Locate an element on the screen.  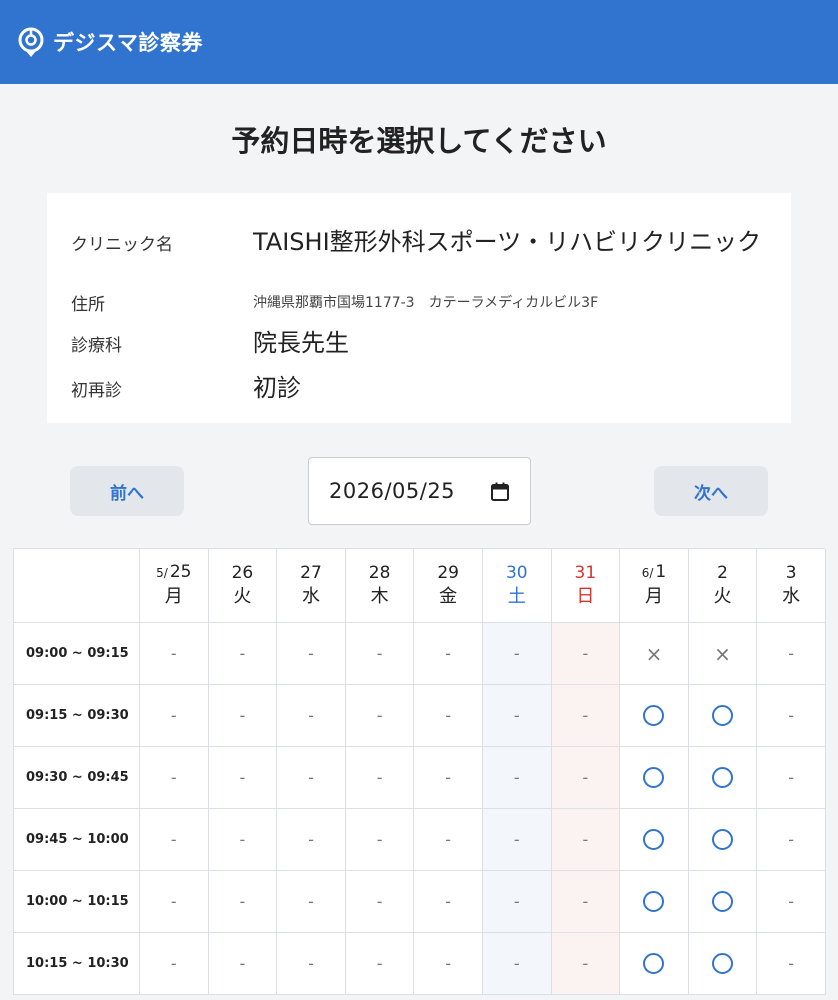
page-title: 予約日時を選択してください is located at coordinates (419, 141).